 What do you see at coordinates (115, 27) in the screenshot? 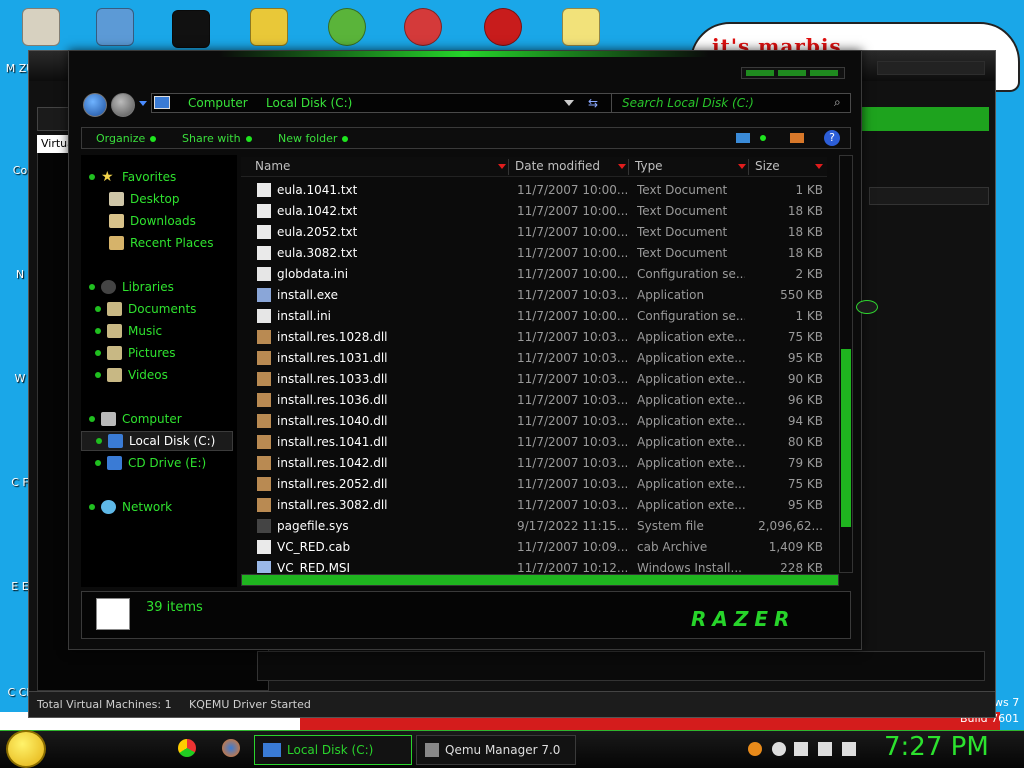
I see `notepad-icon` at bounding box center [115, 27].